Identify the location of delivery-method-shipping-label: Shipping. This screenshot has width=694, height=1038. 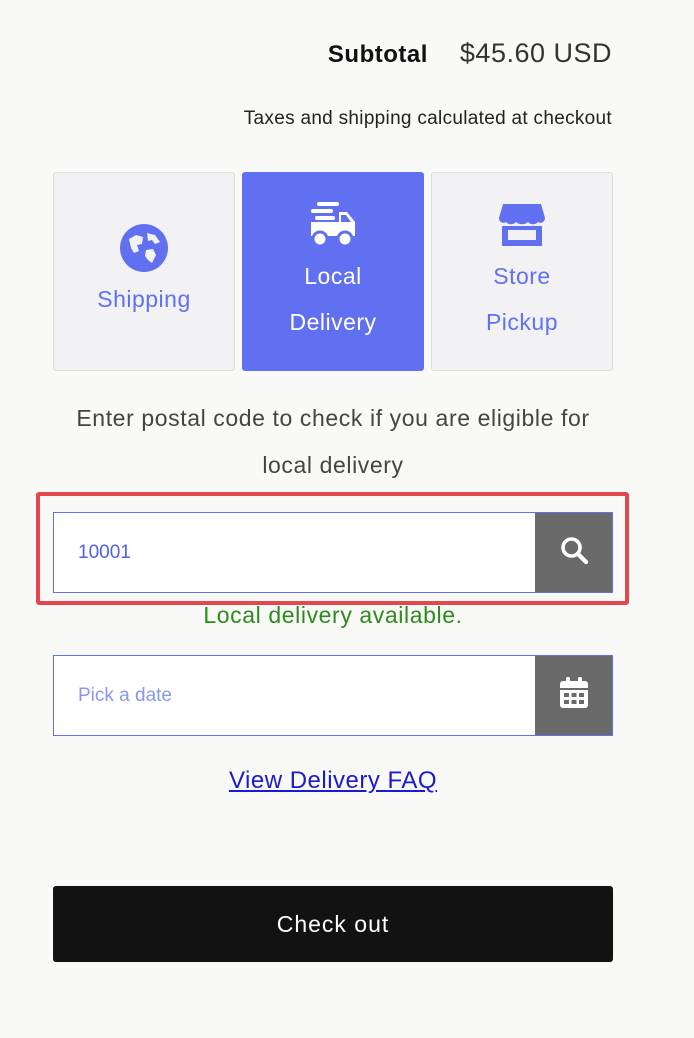
(144, 298).